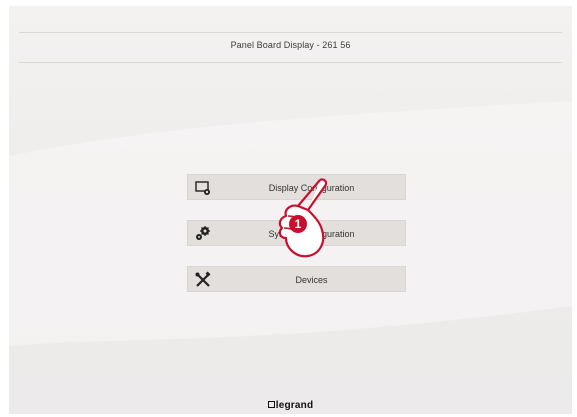 Image resolution: width=577 pixels, height=417 pixels. I want to click on tools-icon, so click(203, 280).